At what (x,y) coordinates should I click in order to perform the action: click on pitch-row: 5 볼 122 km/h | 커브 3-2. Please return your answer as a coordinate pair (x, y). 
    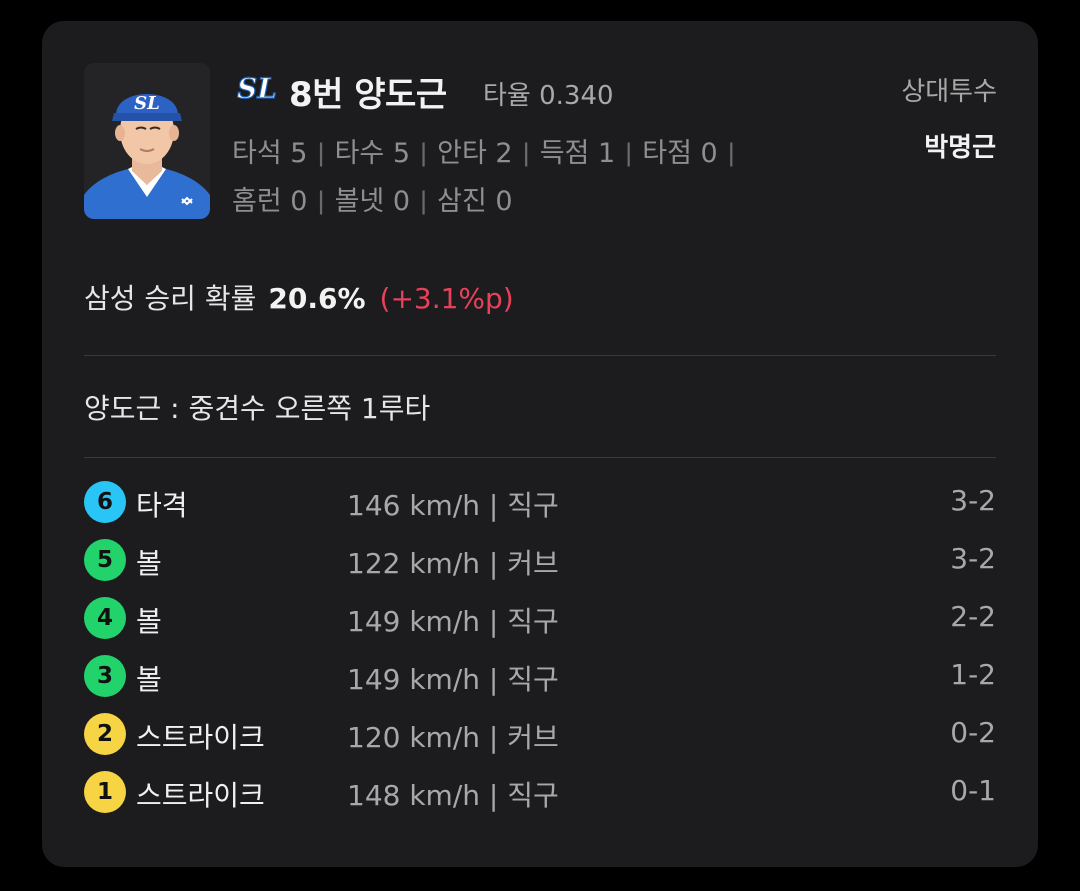
    Looking at the image, I should click on (540, 560).